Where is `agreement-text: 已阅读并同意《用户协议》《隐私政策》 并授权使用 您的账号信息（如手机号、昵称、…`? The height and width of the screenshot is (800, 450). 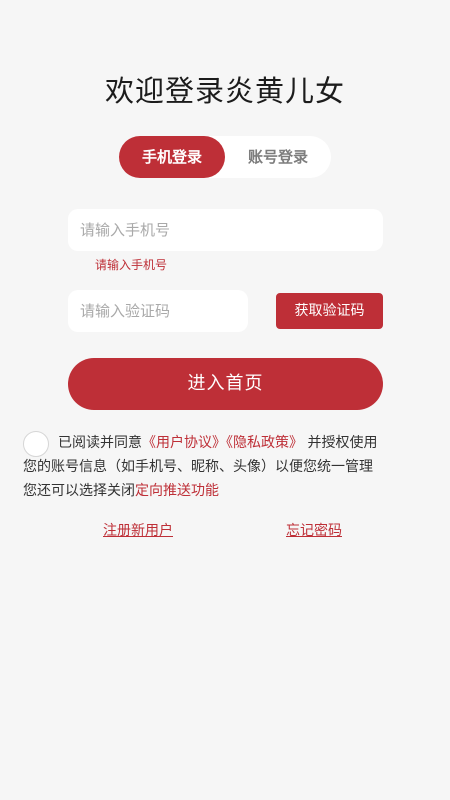 agreement-text: 已阅读并同意《用户协议》《隐私政策》 并授权使用 您的账号信息（如手机号、昵称、… is located at coordinates (228, 467).